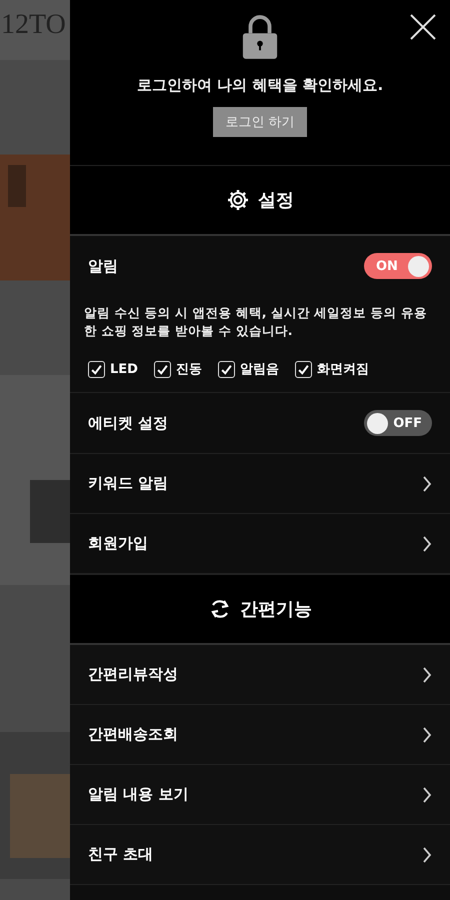 The height and width of the screenshot is (900, 450). What do you see at coordinates (128, 423) in the screenshot?
I see `setting-label: 에티켓 설정` at bounding box center [128, 423].